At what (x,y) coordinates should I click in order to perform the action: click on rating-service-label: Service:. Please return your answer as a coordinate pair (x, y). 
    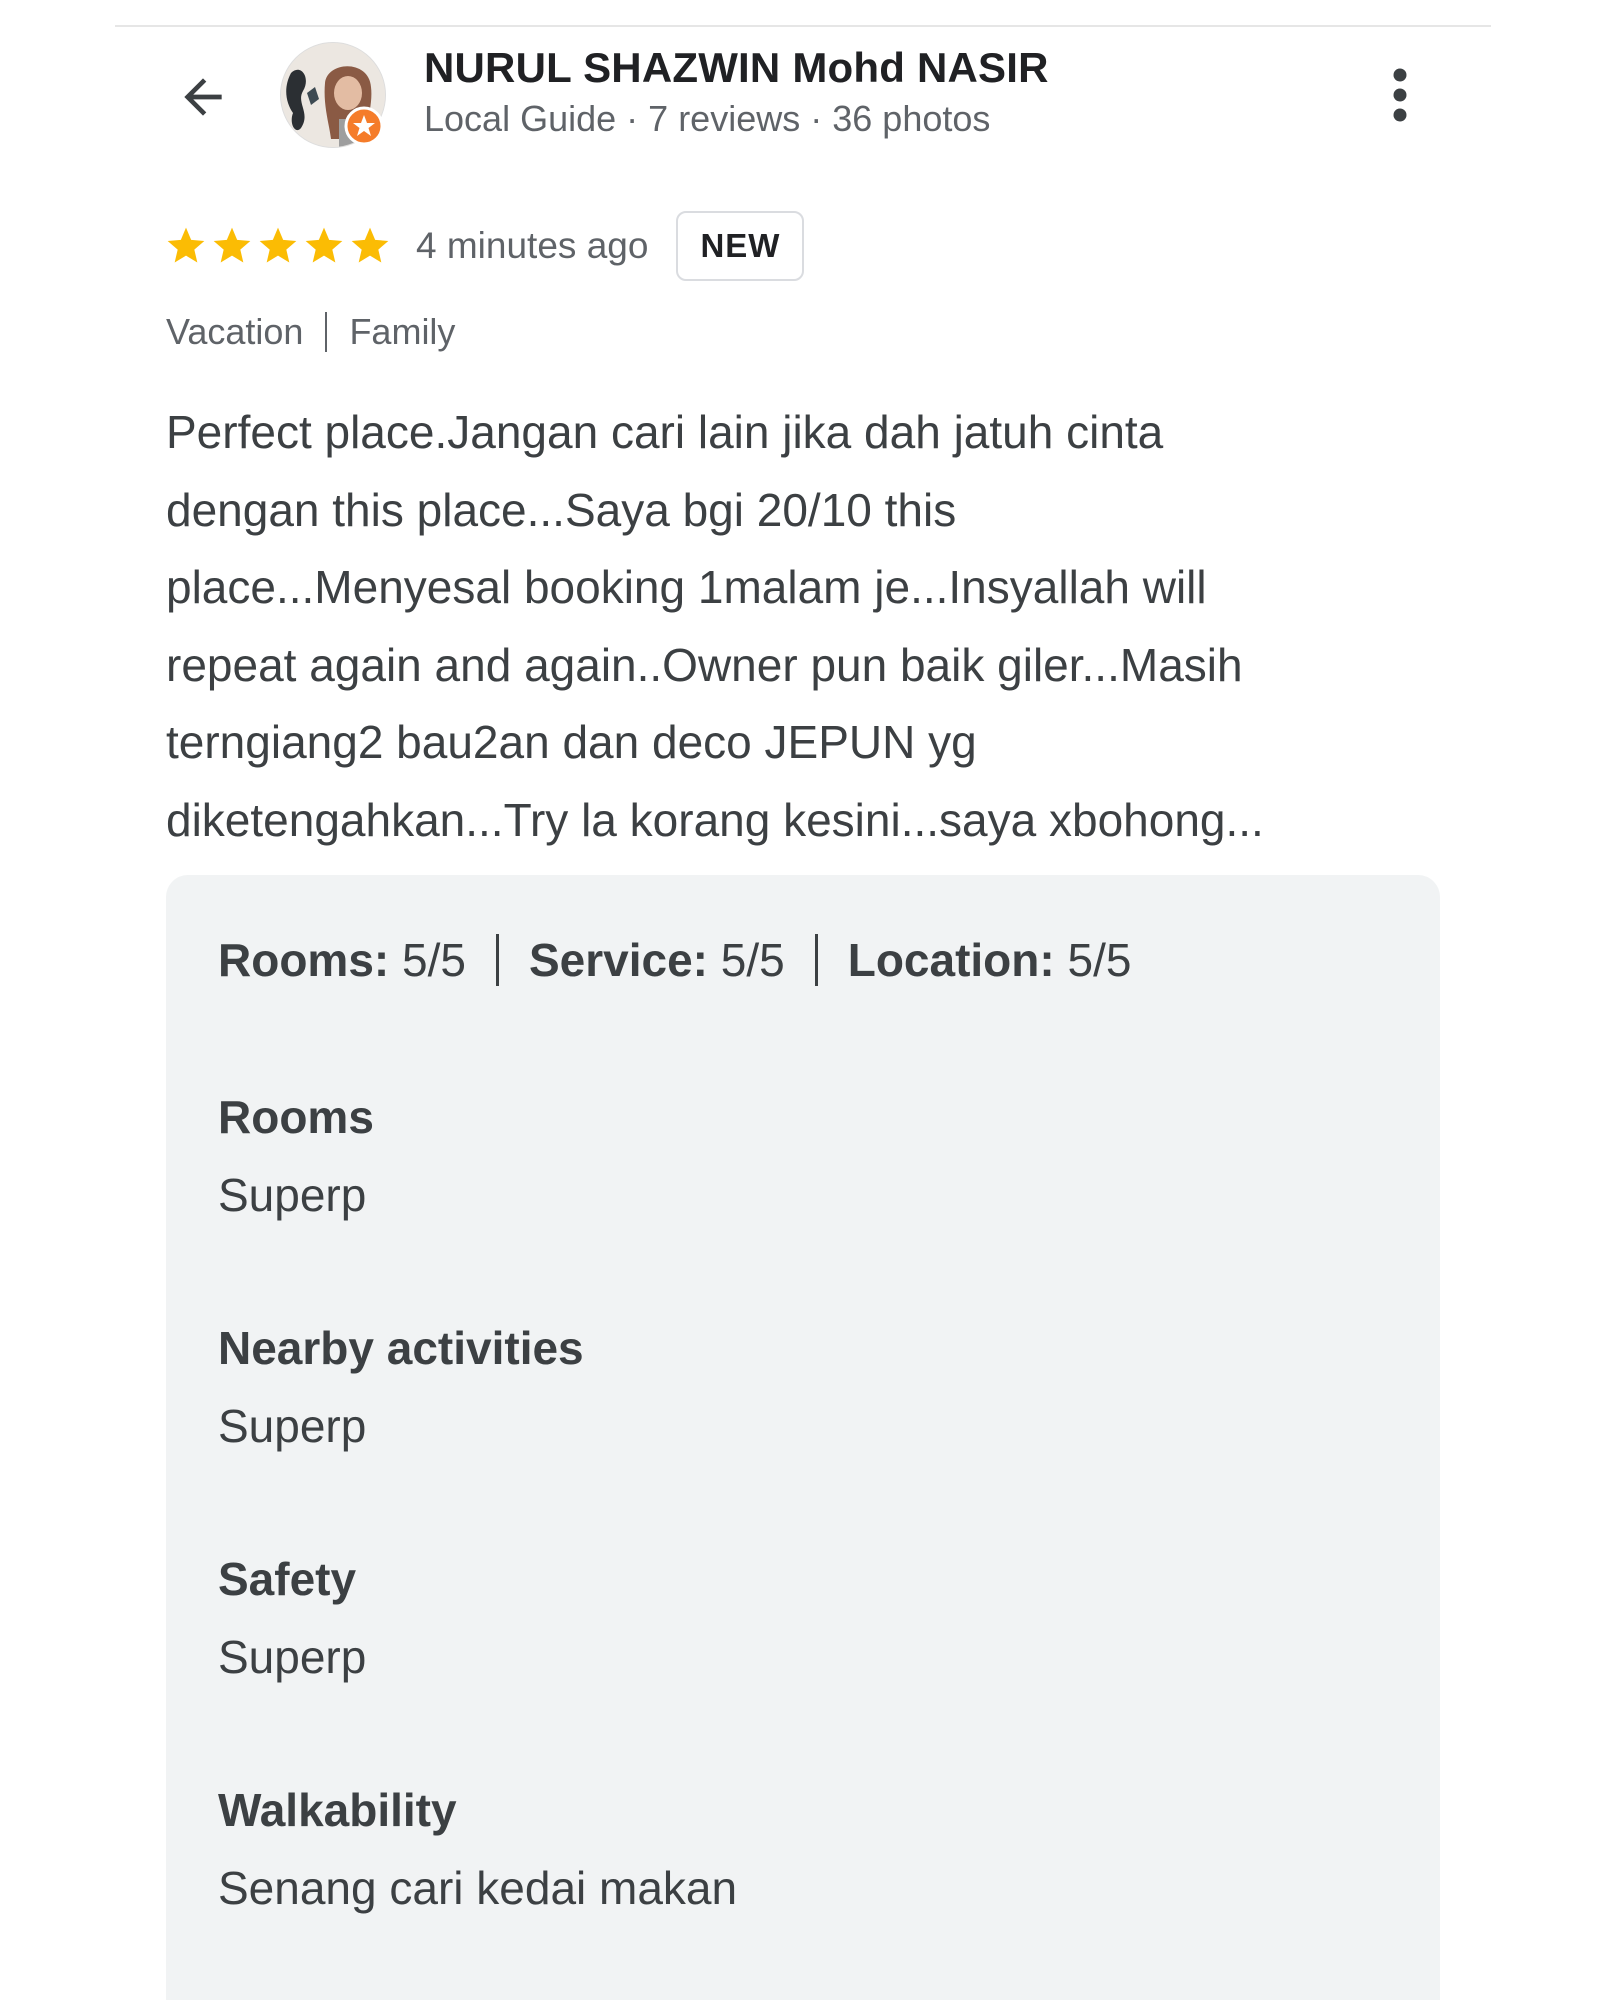
    Looking at the image, I should click on (618, 960).